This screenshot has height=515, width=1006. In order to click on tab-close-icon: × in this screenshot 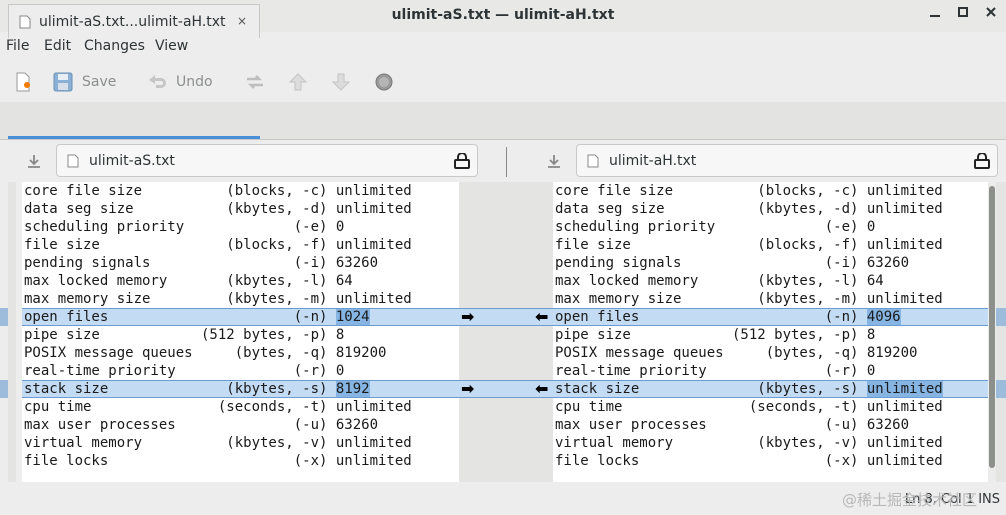, I will do `click(242, 21)`.